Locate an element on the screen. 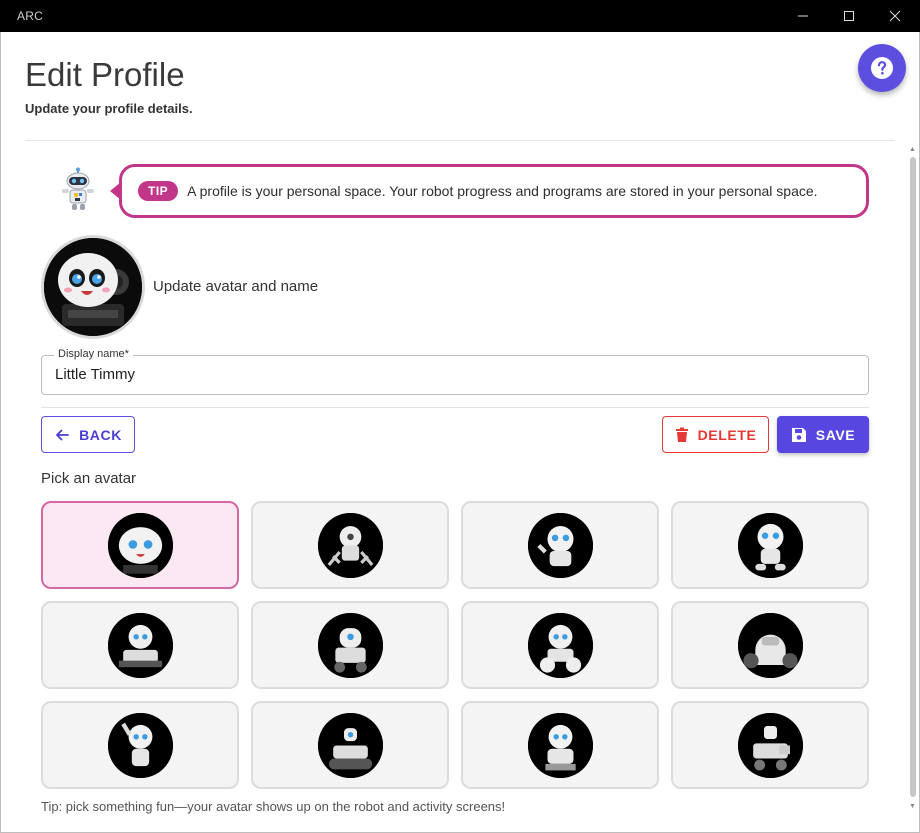 The height and width of the screenshot is (833, 920). maximize-button is located at coordinates (849, 16).